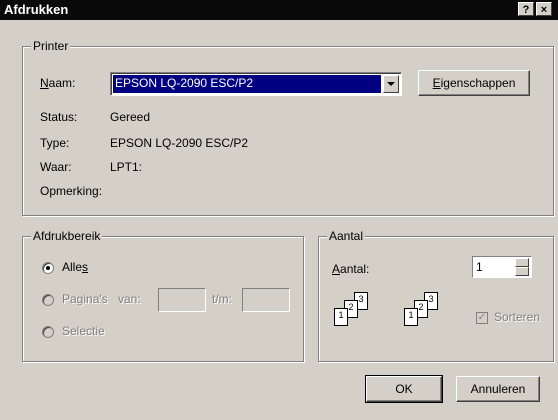 This screenshot has height=420, width=558. What do you see at coordinates (498, 389) in the screenshot?
I see `cancel-button: Annuleren` at bounding box center [498, 389].